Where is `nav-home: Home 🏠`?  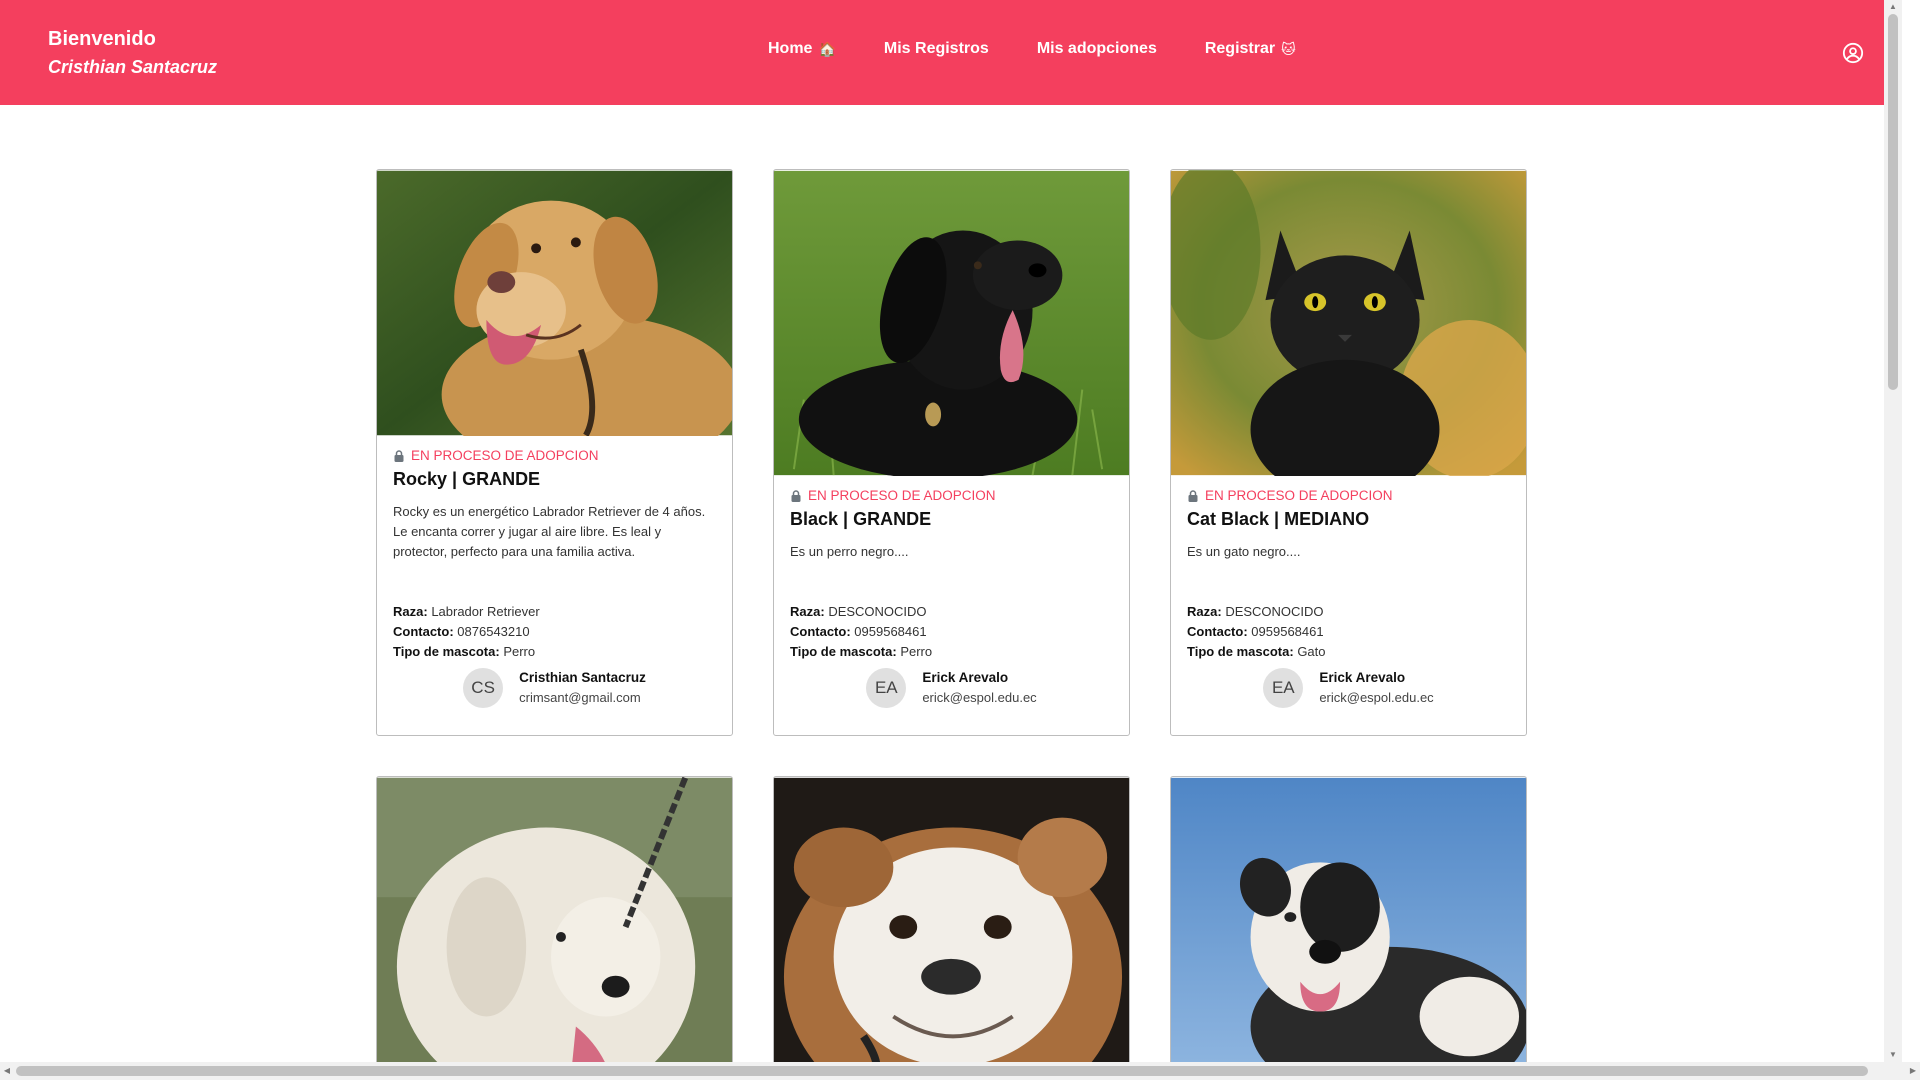 nav-home: Home 🏠 is located at coordinates (802, 49).